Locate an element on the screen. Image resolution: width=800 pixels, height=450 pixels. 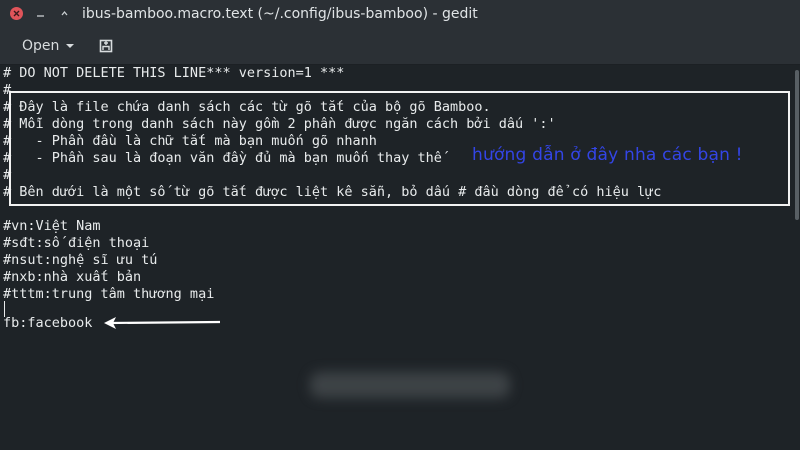
close-icon is located at coordinates (16, 13).